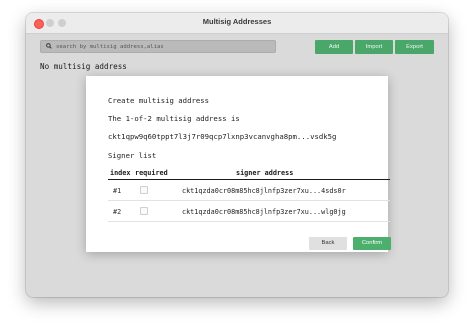 This screenshot has height=333, width=474. I want to click on signer-index: #1, so click(117, 191).